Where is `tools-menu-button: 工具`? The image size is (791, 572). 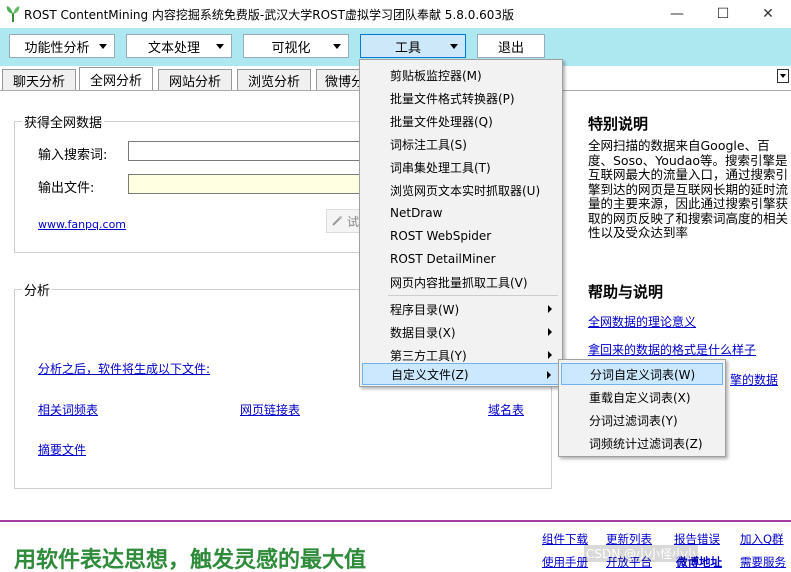
tools-menu-button: 工具 is located at coordinates (413, 46).